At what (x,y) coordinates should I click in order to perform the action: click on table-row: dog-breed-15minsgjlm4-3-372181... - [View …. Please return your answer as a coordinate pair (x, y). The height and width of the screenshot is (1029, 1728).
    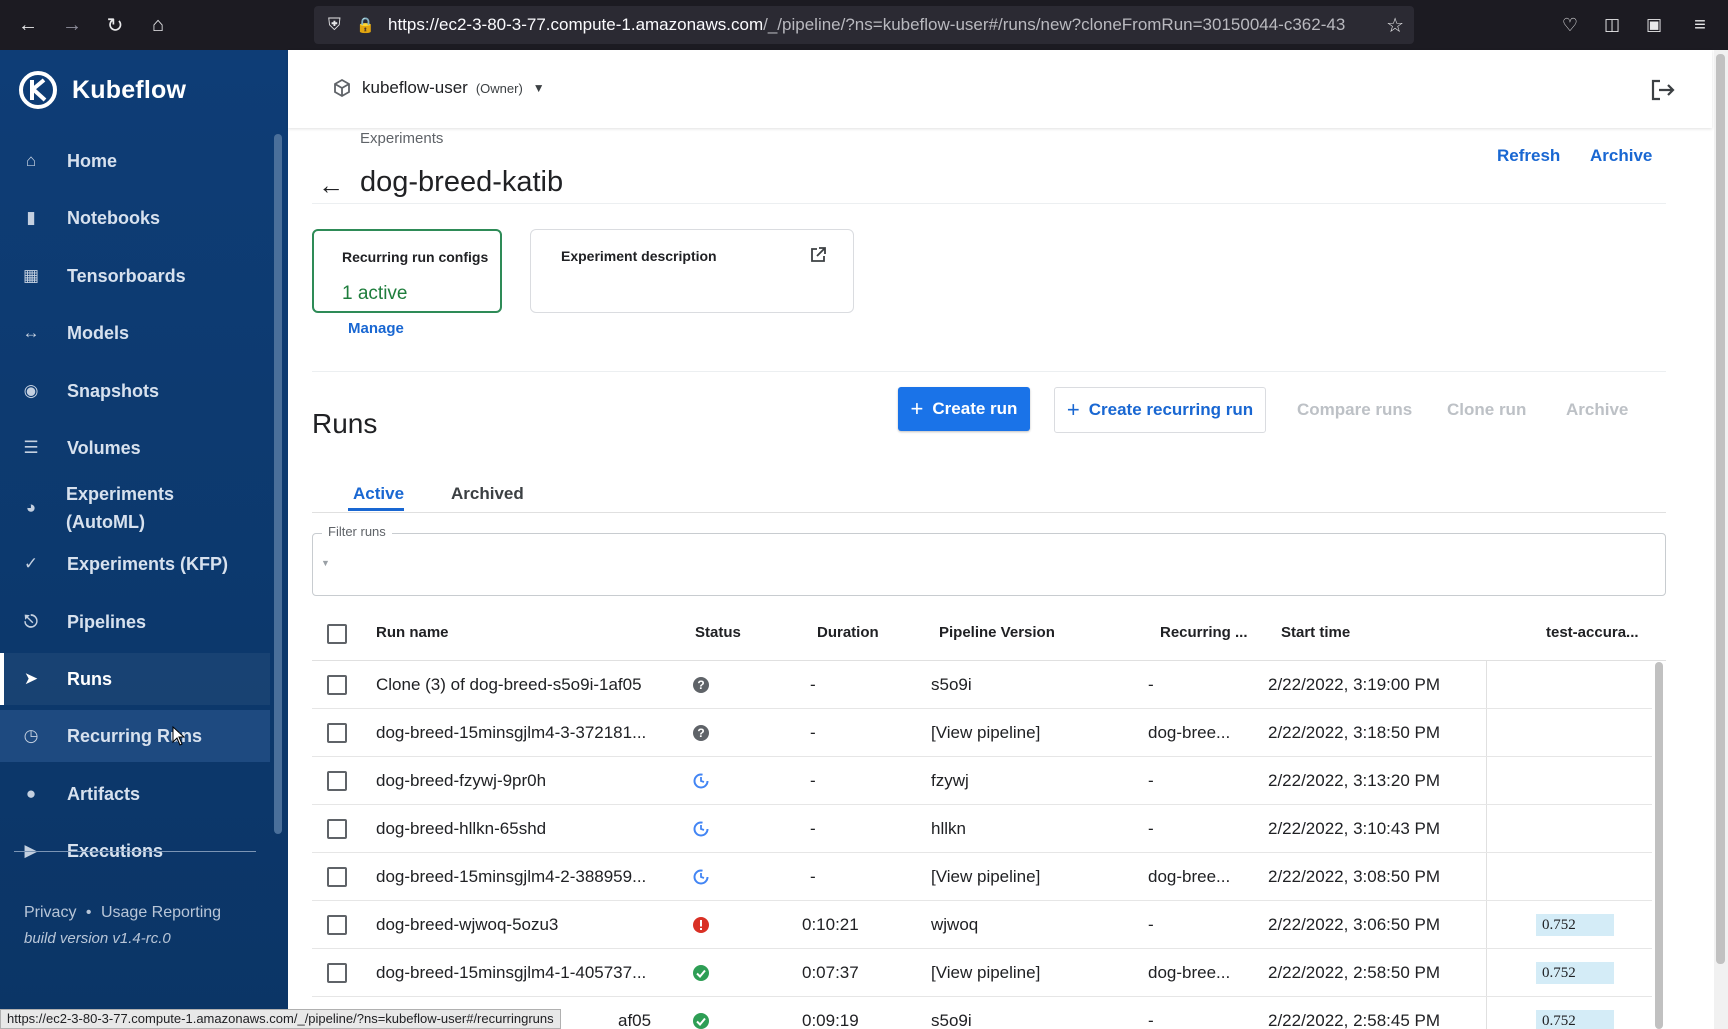
    Looking at the image, I should click on (982, 733).